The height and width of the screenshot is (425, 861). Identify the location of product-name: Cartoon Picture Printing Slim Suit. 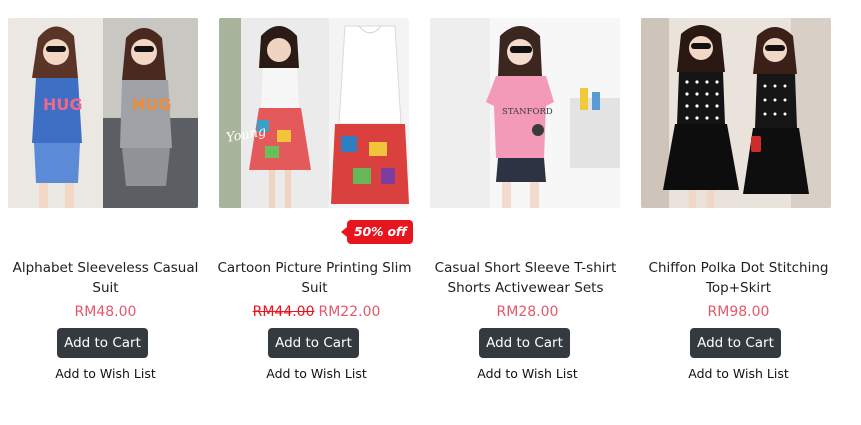
(314, 278).